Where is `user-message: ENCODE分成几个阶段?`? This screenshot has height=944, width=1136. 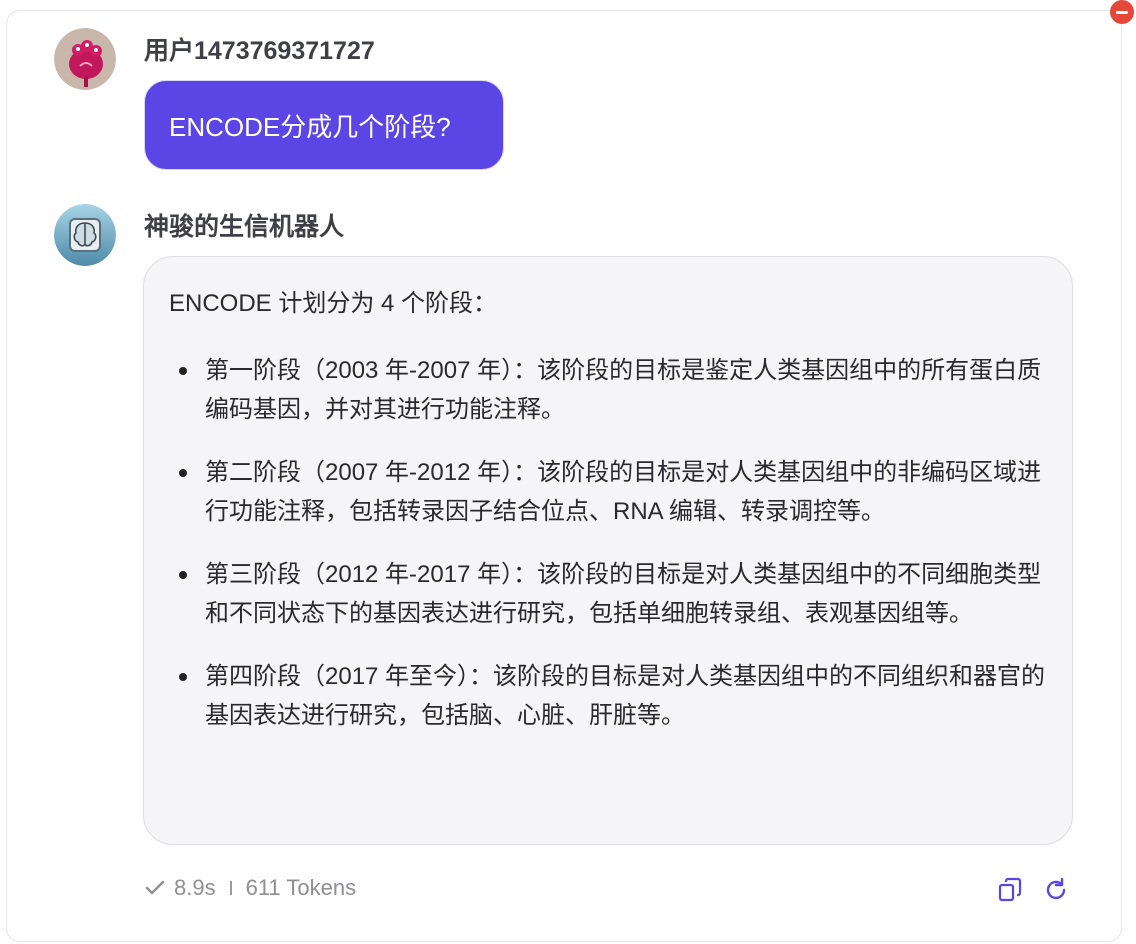
user-message: ENCODE分成几个阶段? is located at coordinates (324, 125).